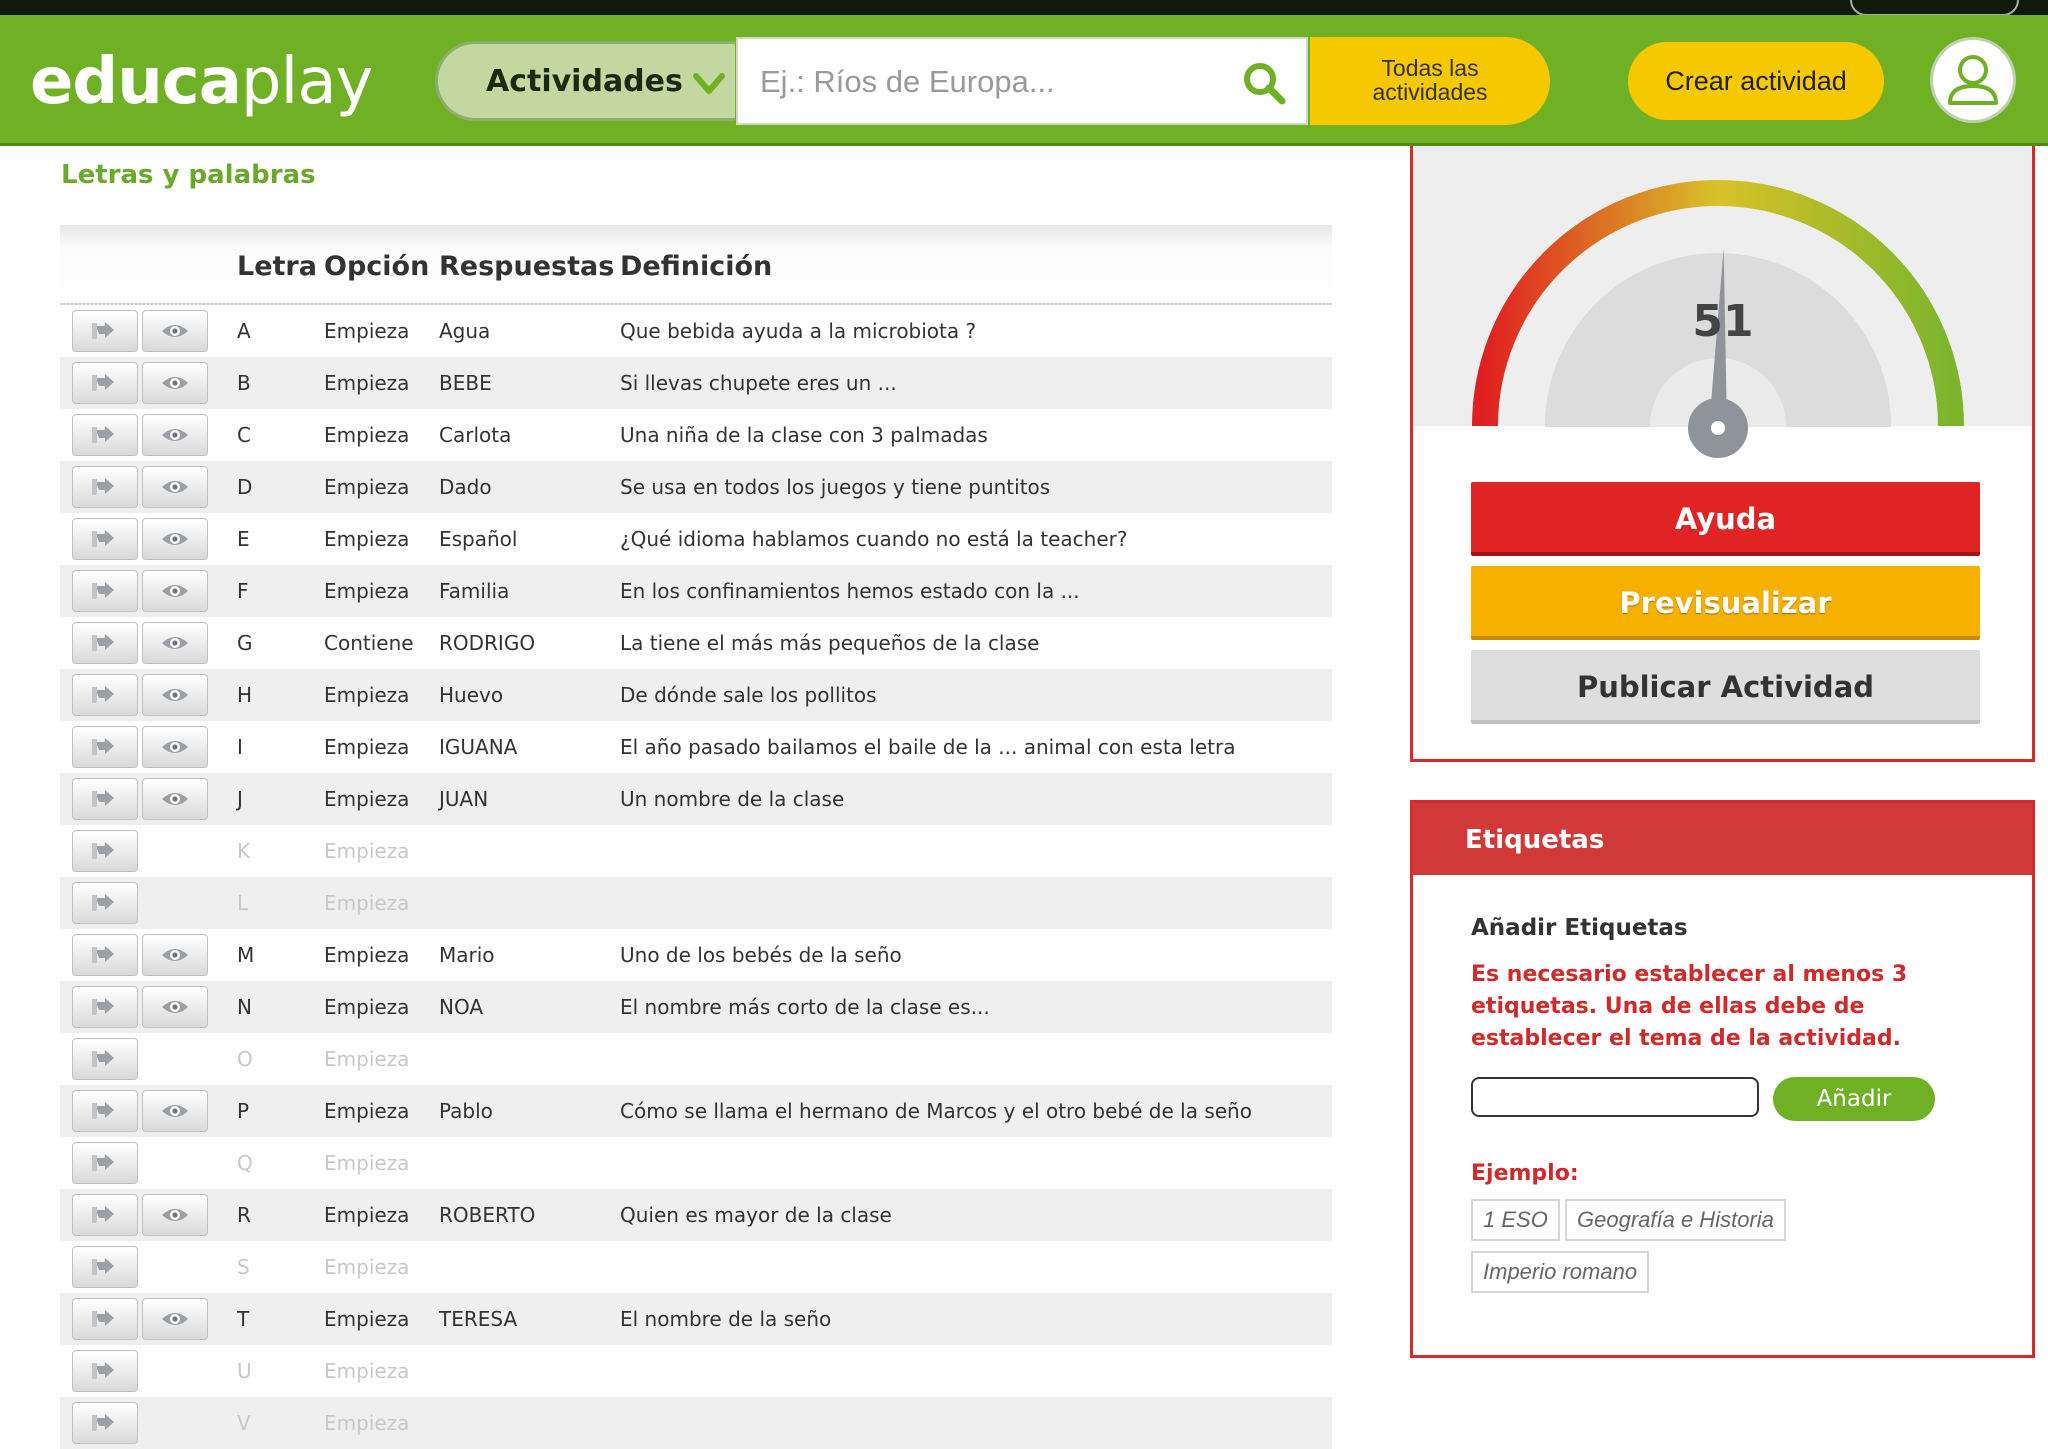 The width and height of the screenshot is (2048, 1449). What do you see at coordinates (201, 82) in the screenshot?
I see `educaplay-logo: educaplay` at bounding box center [201, 82].